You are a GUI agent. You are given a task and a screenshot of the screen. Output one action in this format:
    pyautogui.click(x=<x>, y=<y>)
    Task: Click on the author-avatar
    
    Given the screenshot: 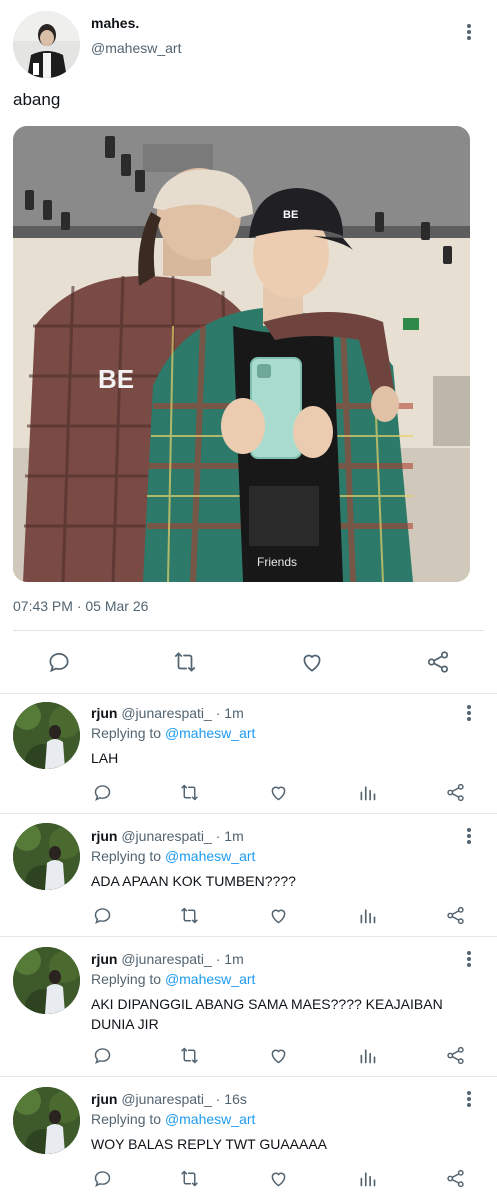 What is the action you would take?
    pyautogui.click(x=46, y=44)
    